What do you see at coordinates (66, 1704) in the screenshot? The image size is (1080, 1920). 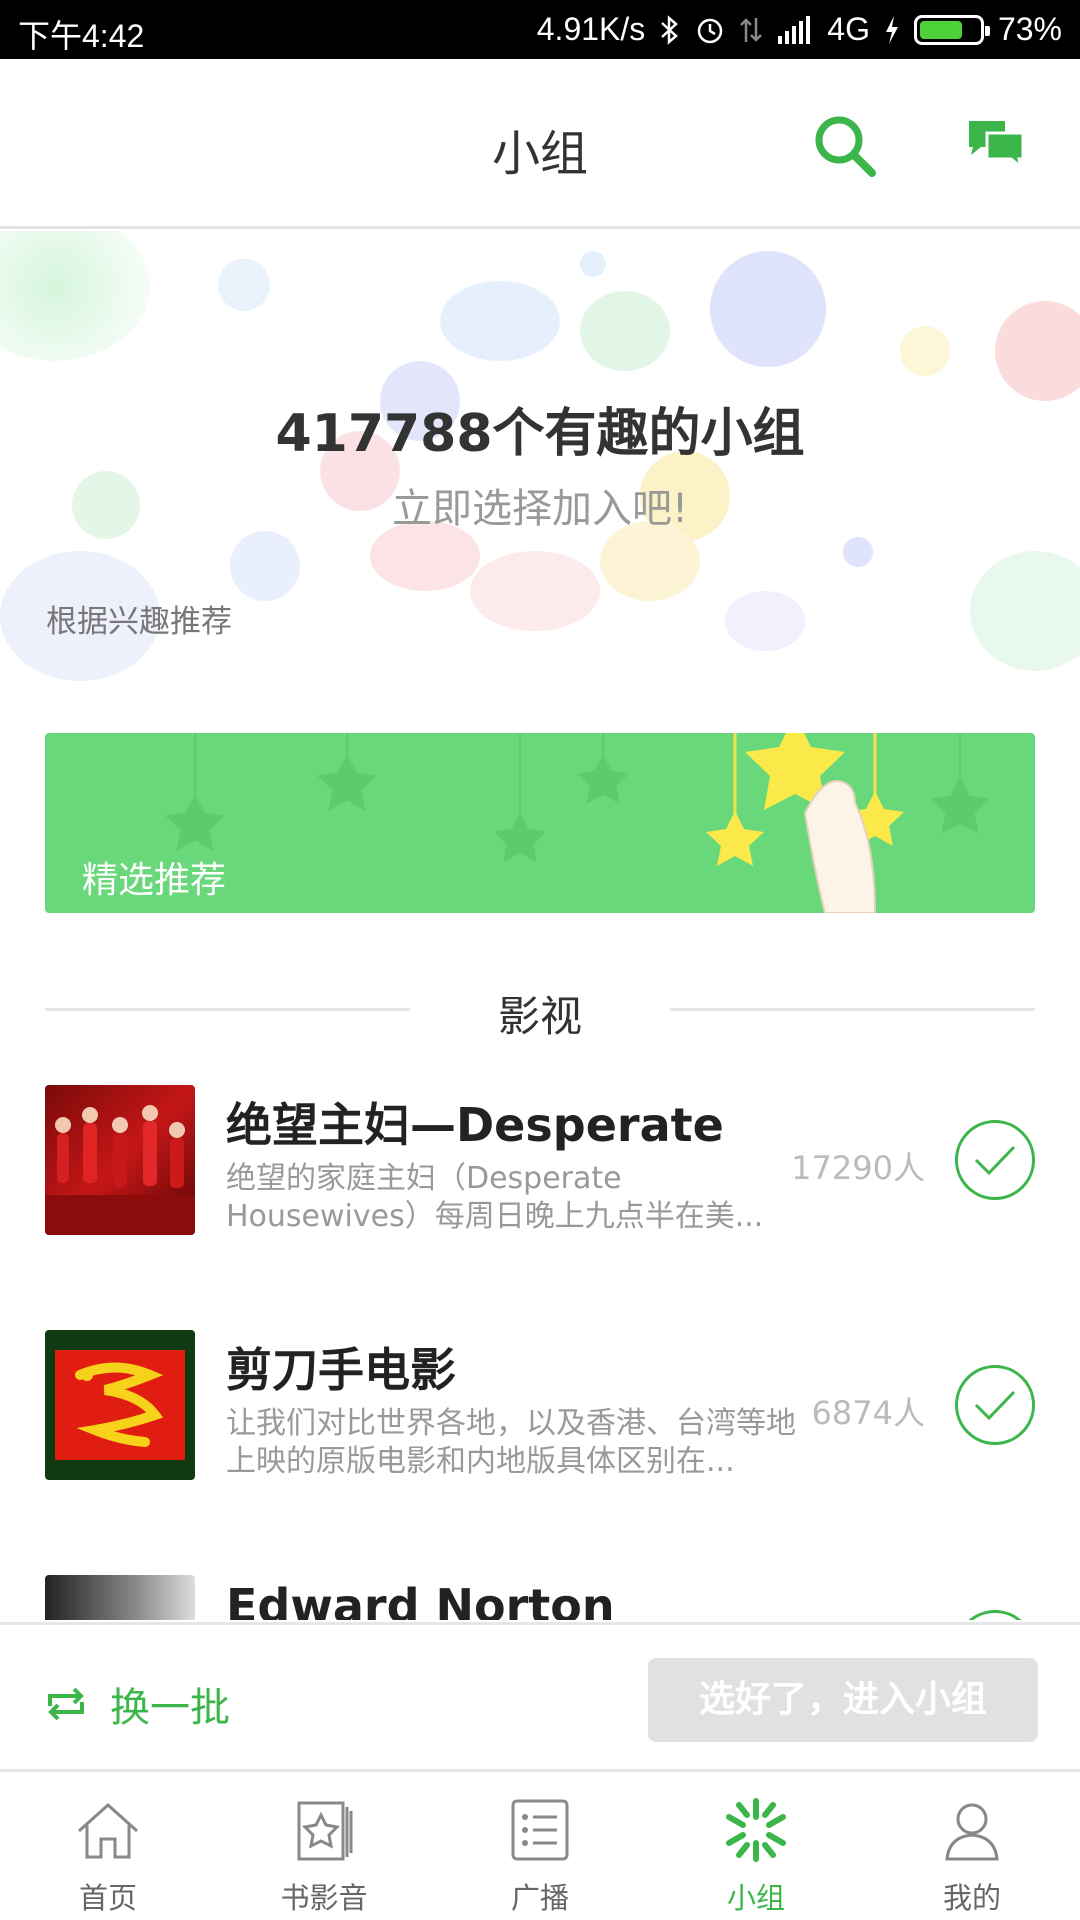 I see `refresh-icon` at bounding box center [66, 1704].